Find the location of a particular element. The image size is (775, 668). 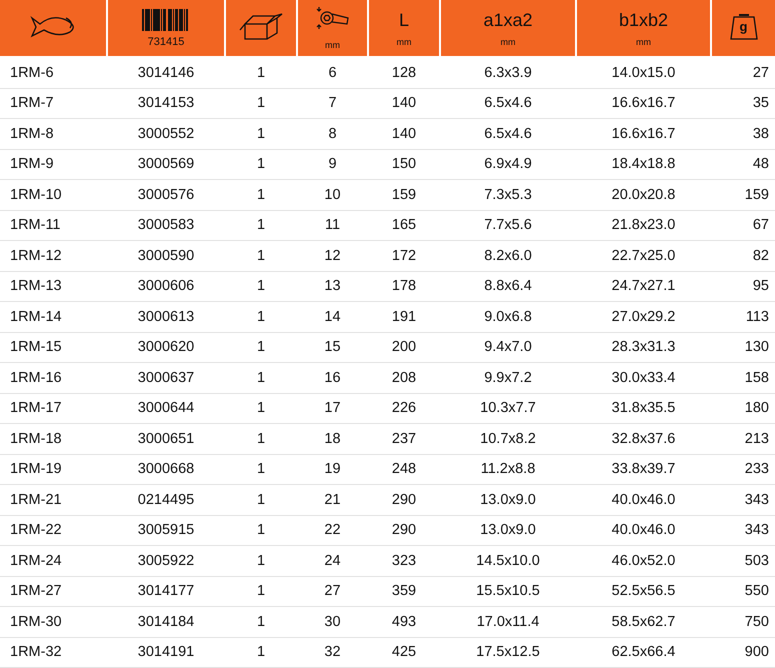

barcode-icon is located at coordinates (166, 19).